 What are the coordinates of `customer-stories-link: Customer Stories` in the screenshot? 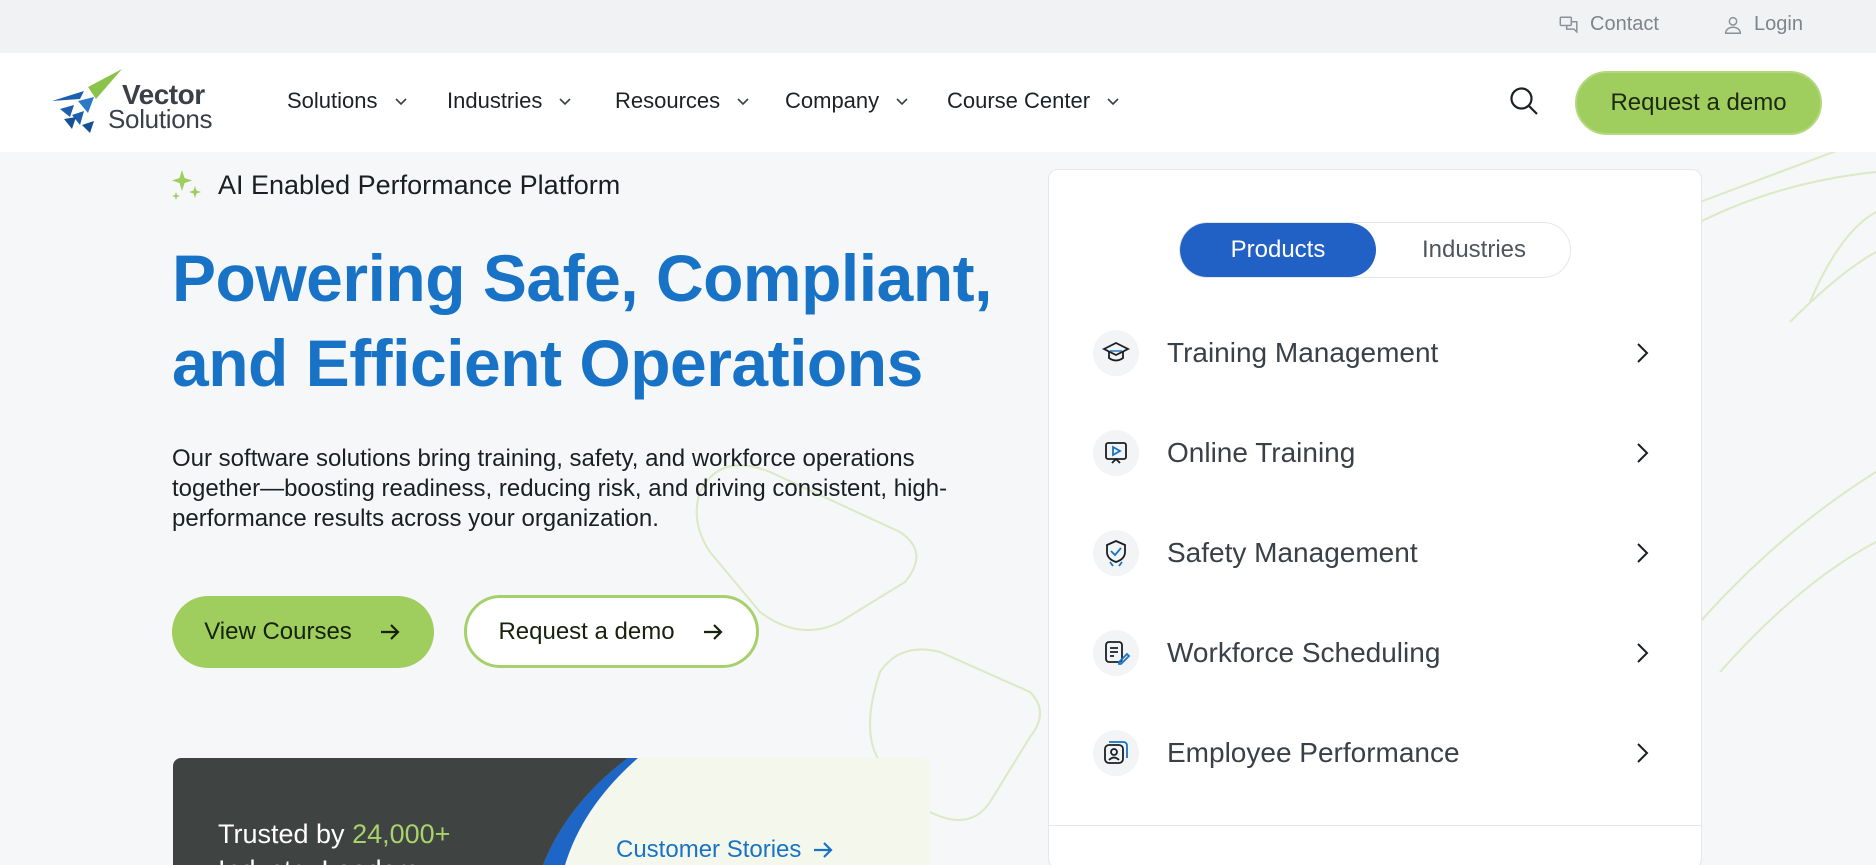 It's located at (725, 850).